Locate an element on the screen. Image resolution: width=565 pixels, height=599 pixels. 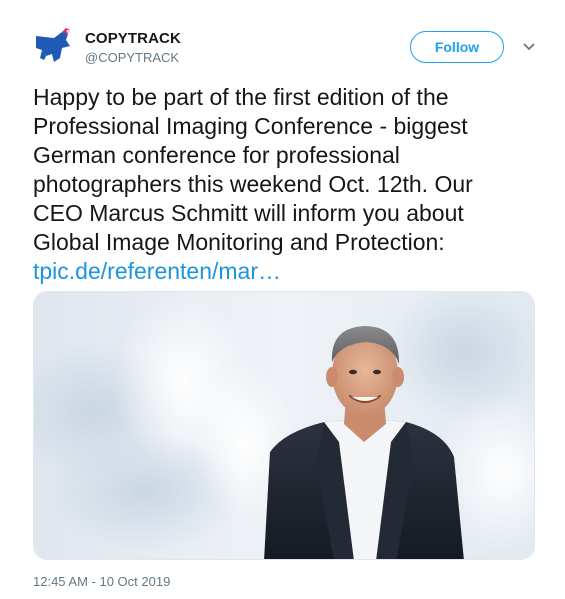
copytrack-logo-icon is located at coordinates (53, 45).